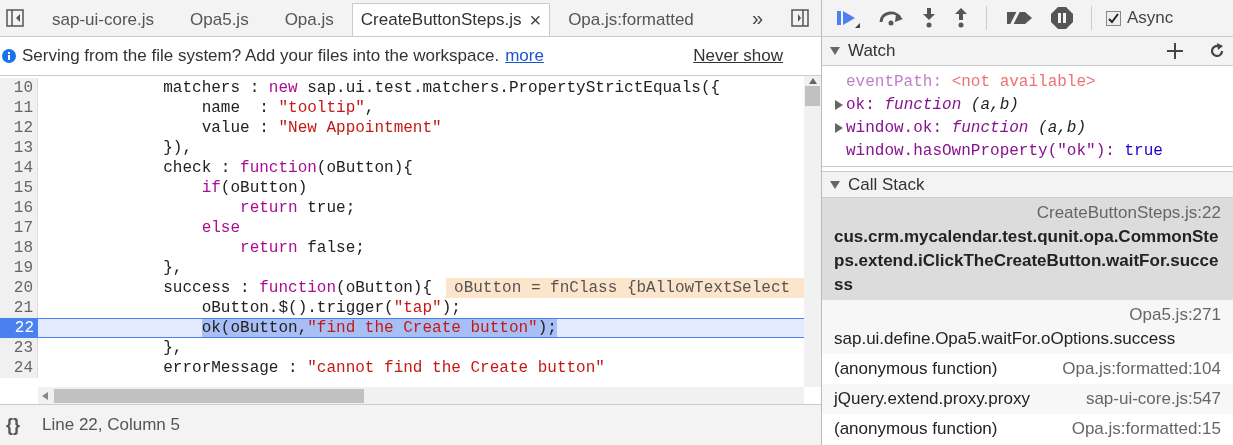 This screenshot has height=445, width=1233. What do you see at coordinates (812, 231) in the screenshot?
I see `vertical-scrollbar` at bounding box center [812, 231].